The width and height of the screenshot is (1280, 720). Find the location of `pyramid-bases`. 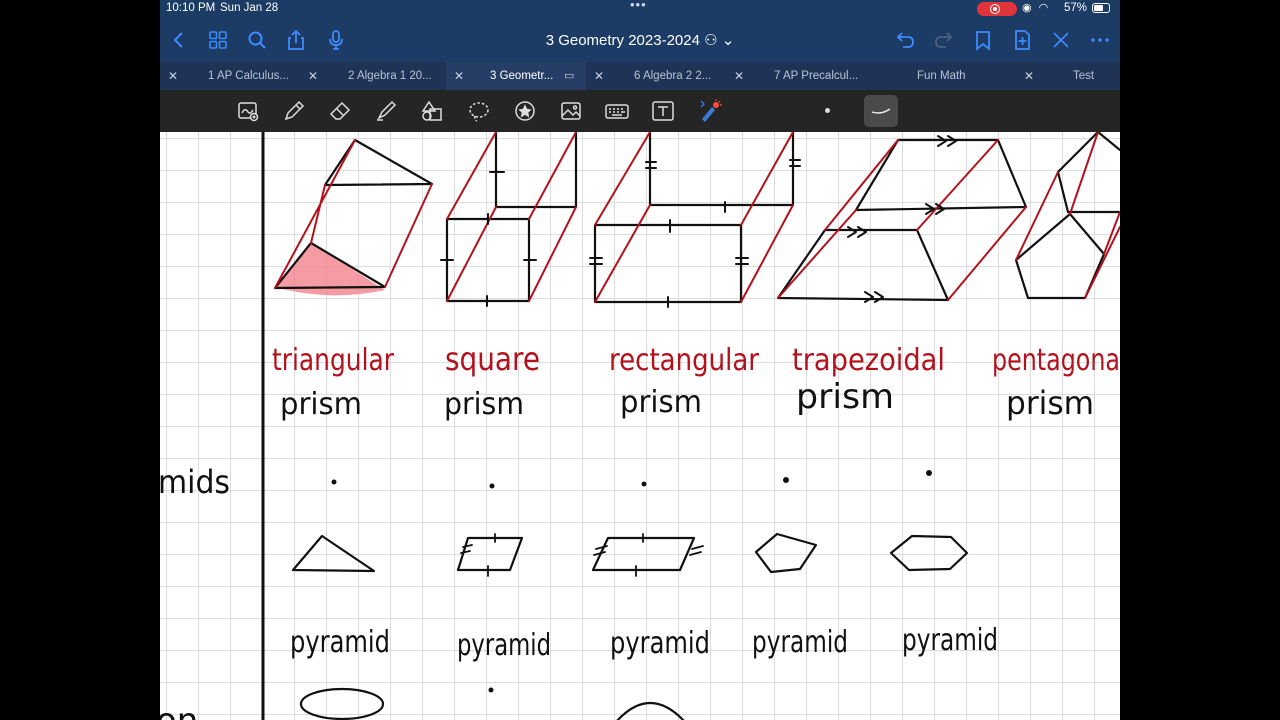

pyramid-bases is located at coordinates (630, 554).